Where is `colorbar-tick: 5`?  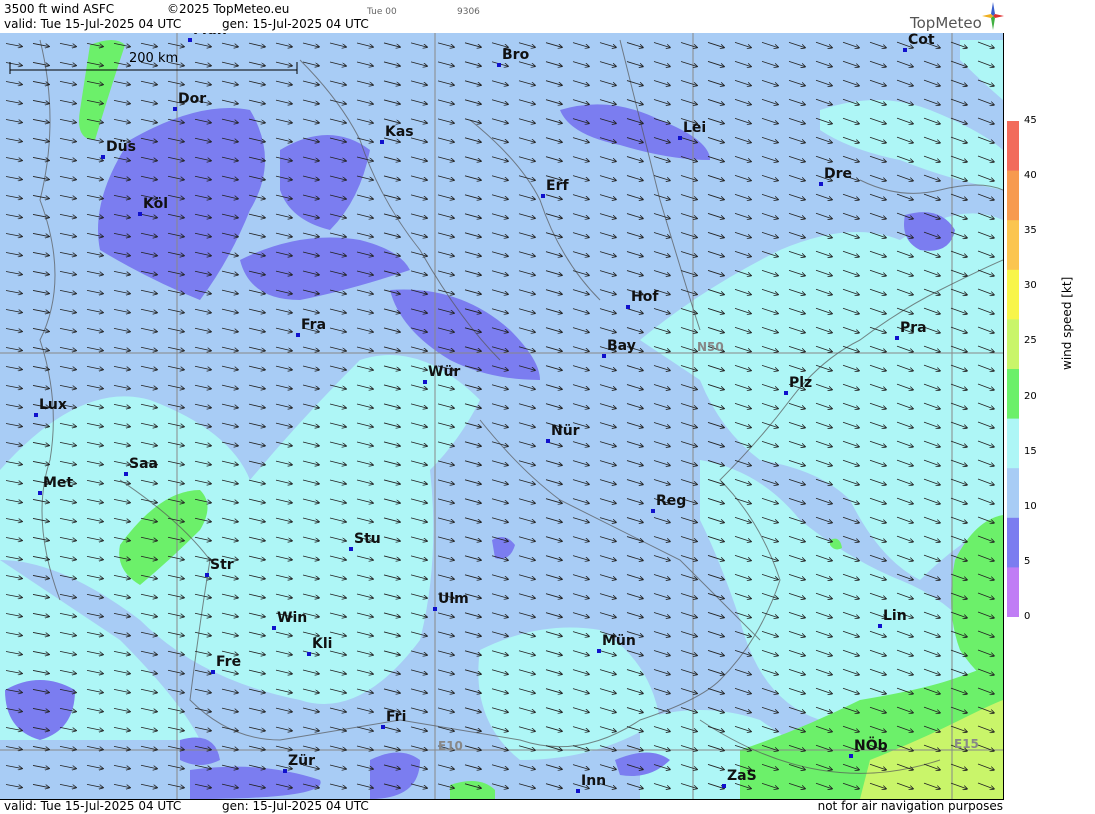 colorbar-tick: 5 is located at coordinates (1027, 561).